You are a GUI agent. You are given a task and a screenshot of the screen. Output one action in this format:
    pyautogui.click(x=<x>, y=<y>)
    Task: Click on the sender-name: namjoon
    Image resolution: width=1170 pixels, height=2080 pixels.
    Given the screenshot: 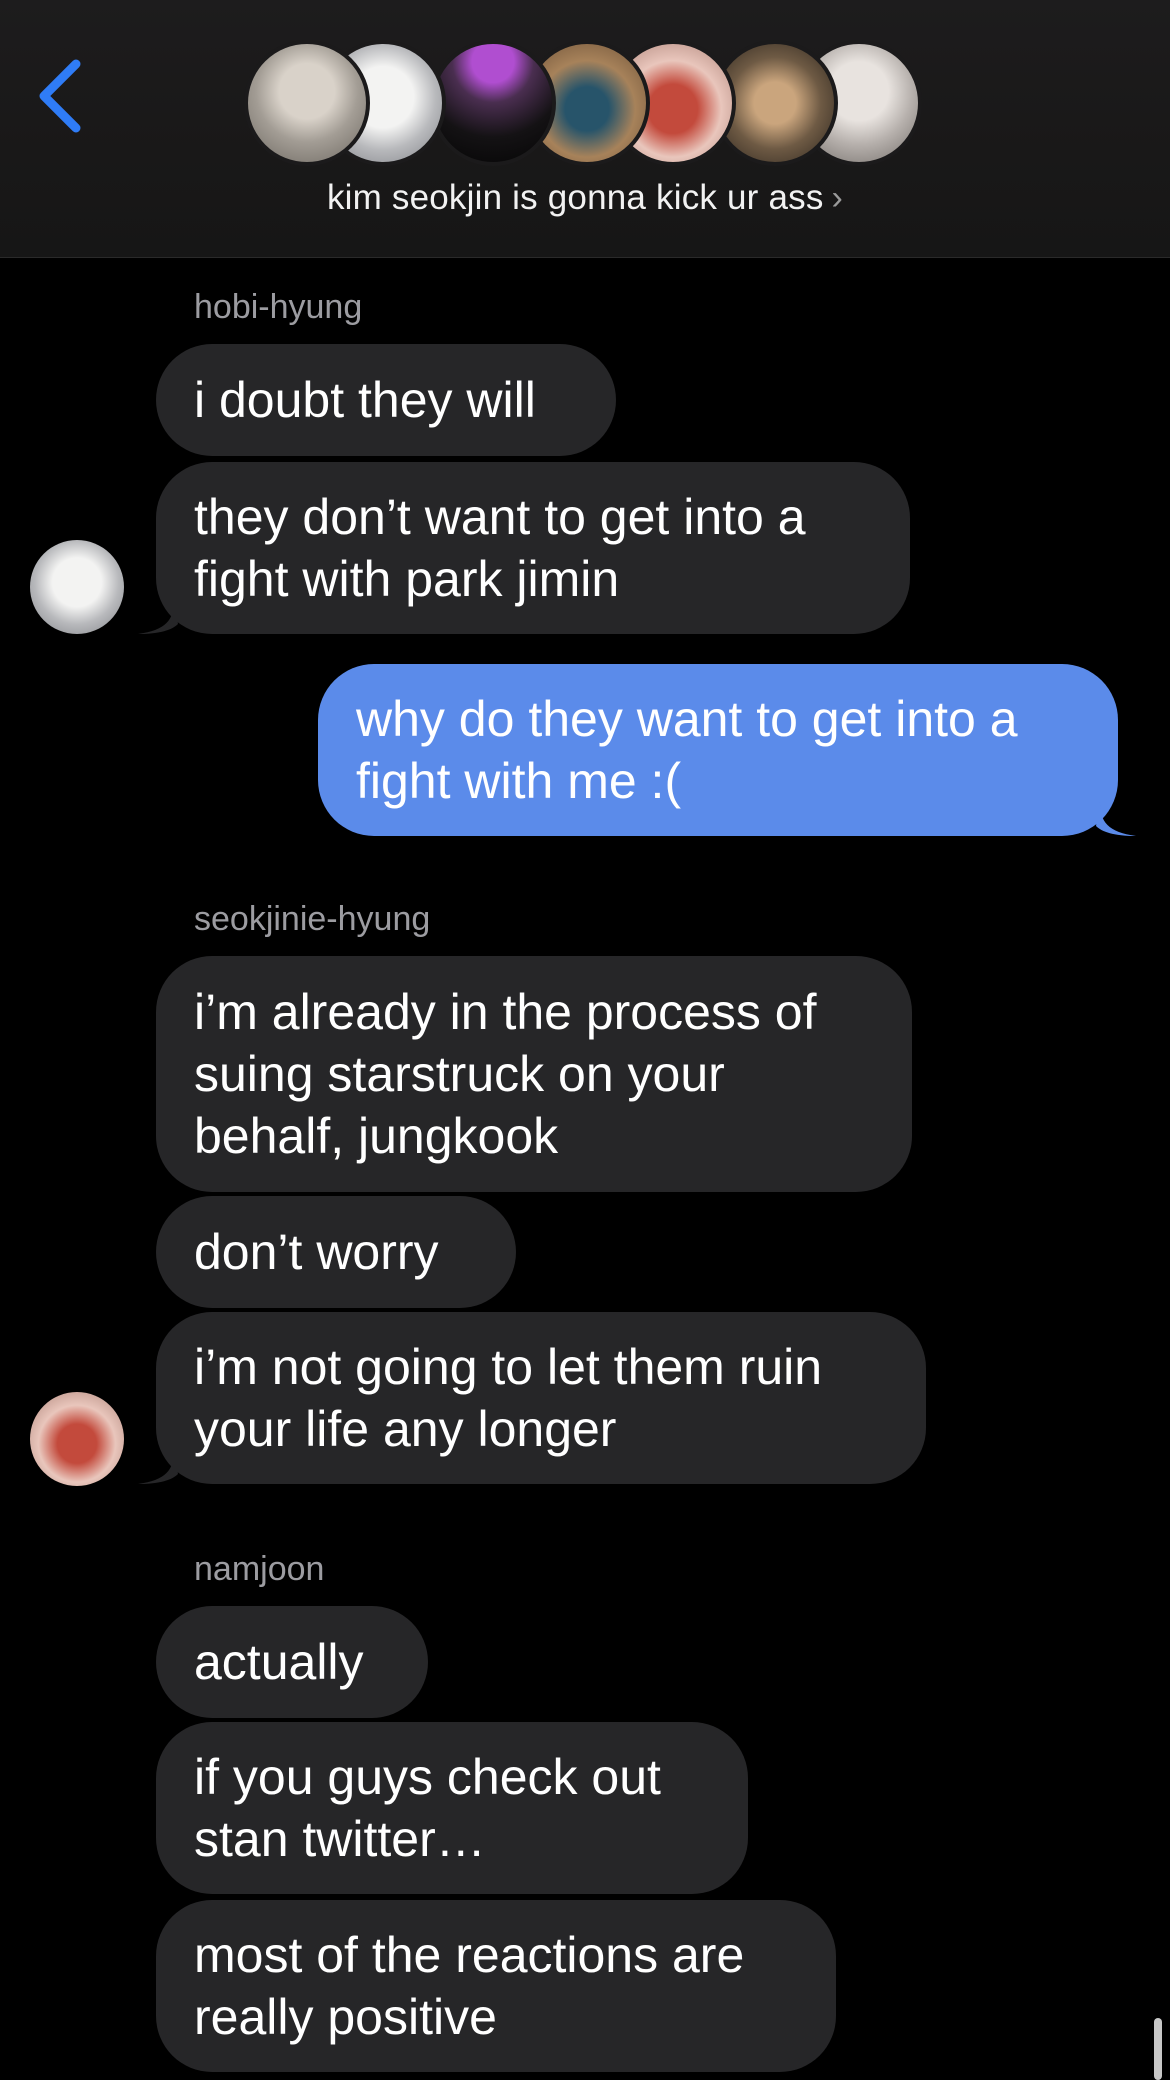 What is the action you would take?
    pyautogui.click(x=259, y=1569)
    